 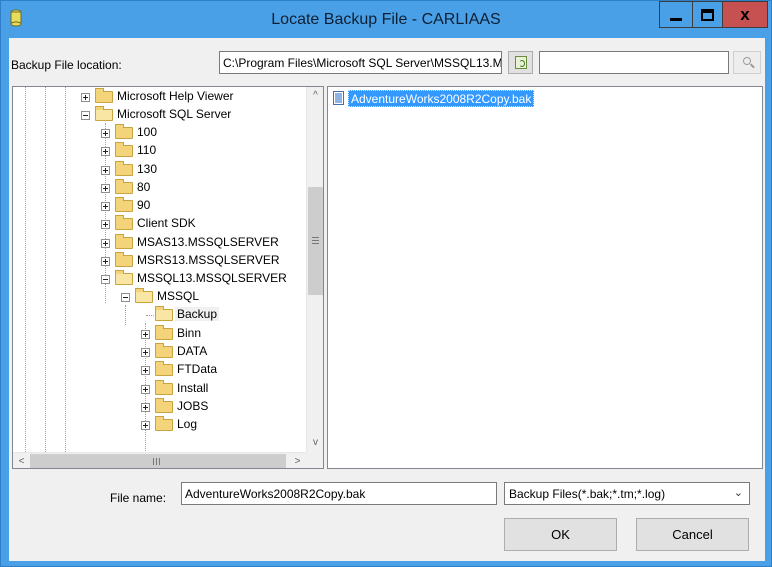 I want to click on tree-item: 110, so click(x=159, y=151).